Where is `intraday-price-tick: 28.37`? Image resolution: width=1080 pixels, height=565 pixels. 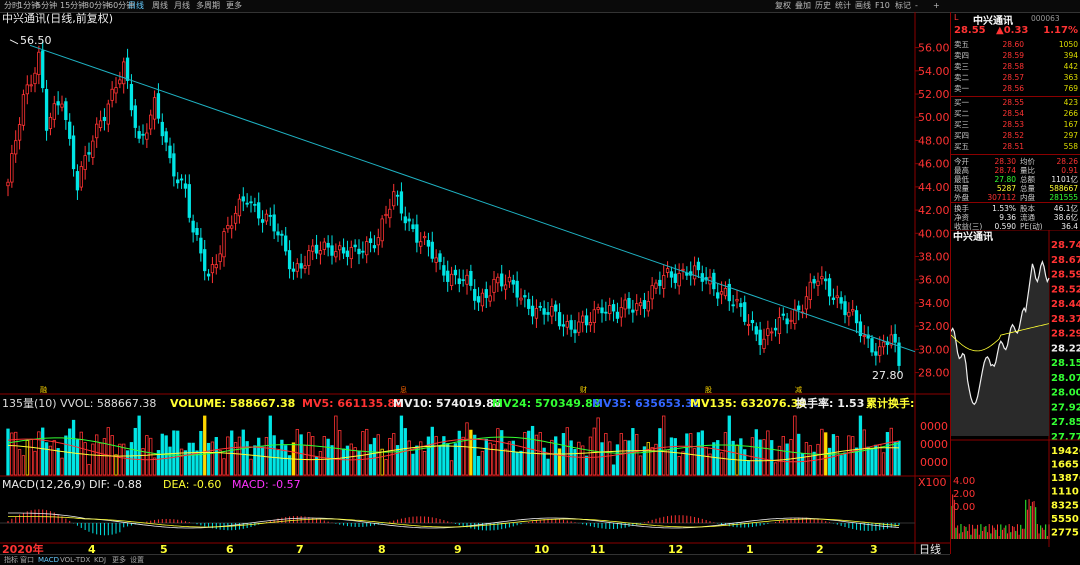
intraday-price-tick: 28.37 is located at coordinates (1065, 319).